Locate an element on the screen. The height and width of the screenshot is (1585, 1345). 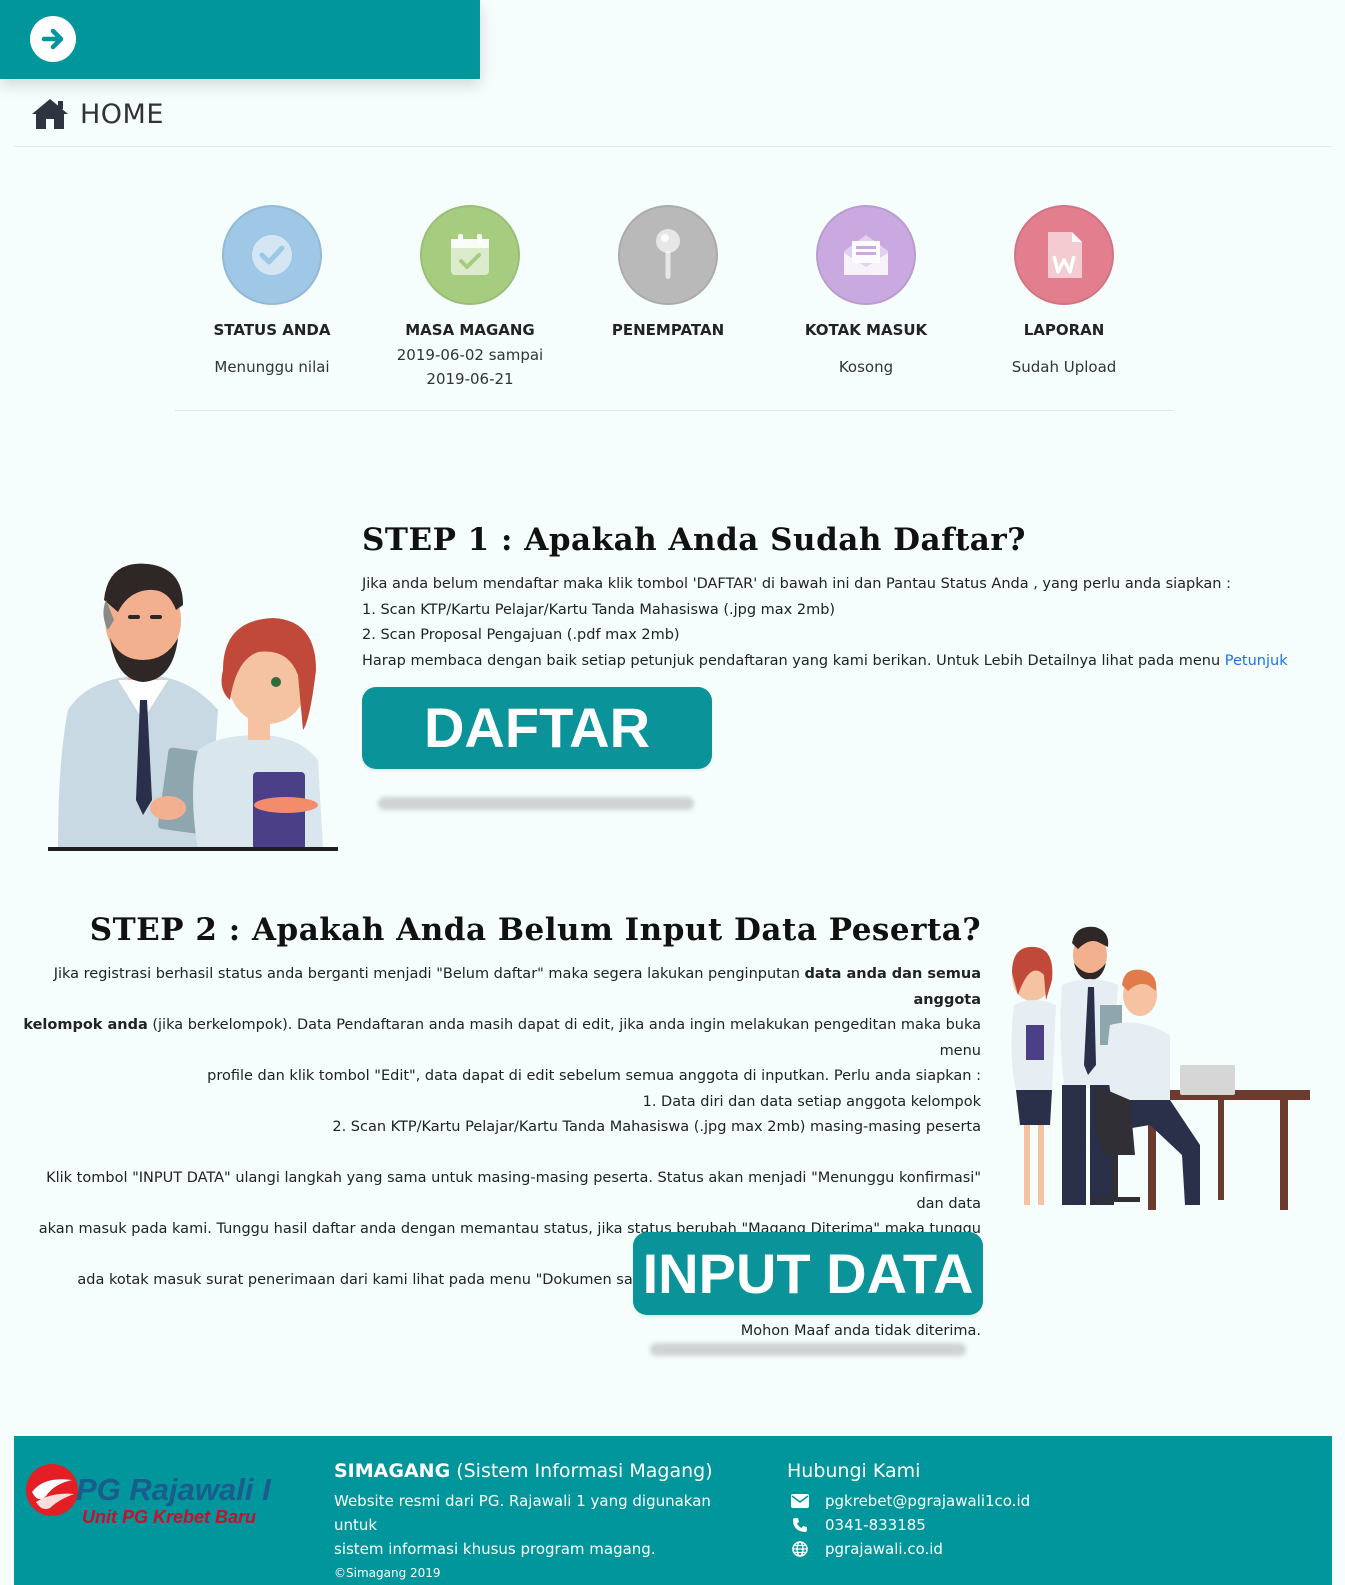
status-card-kotak-masuk: KOTAK MASUK Kosong is located at coordinates (866, 292).